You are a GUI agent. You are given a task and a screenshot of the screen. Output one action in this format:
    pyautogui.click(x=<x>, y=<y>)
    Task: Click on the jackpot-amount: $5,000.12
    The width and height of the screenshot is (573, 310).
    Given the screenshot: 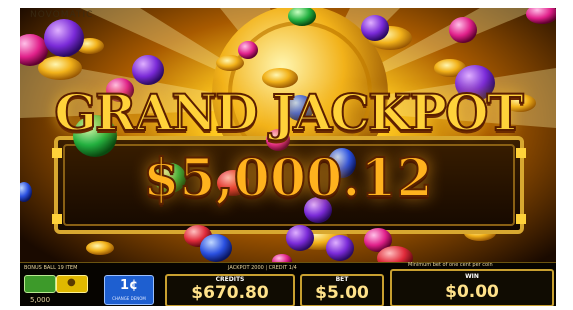 What is the action you would take?
    pyautogui.click(x=287, y=178)
    